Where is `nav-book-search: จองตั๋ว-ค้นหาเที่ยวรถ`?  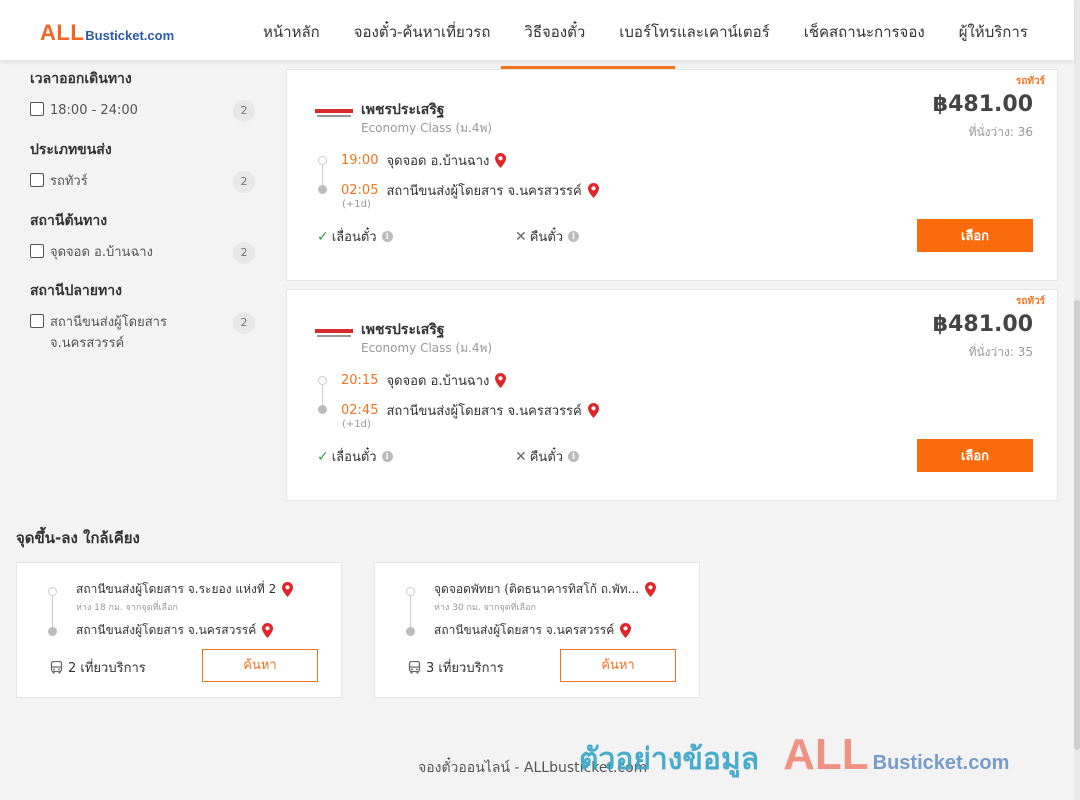 nav-book-search: จองตั๋ว-ค้นหาเที่ยวรถ is located at coordinates (422, 32).